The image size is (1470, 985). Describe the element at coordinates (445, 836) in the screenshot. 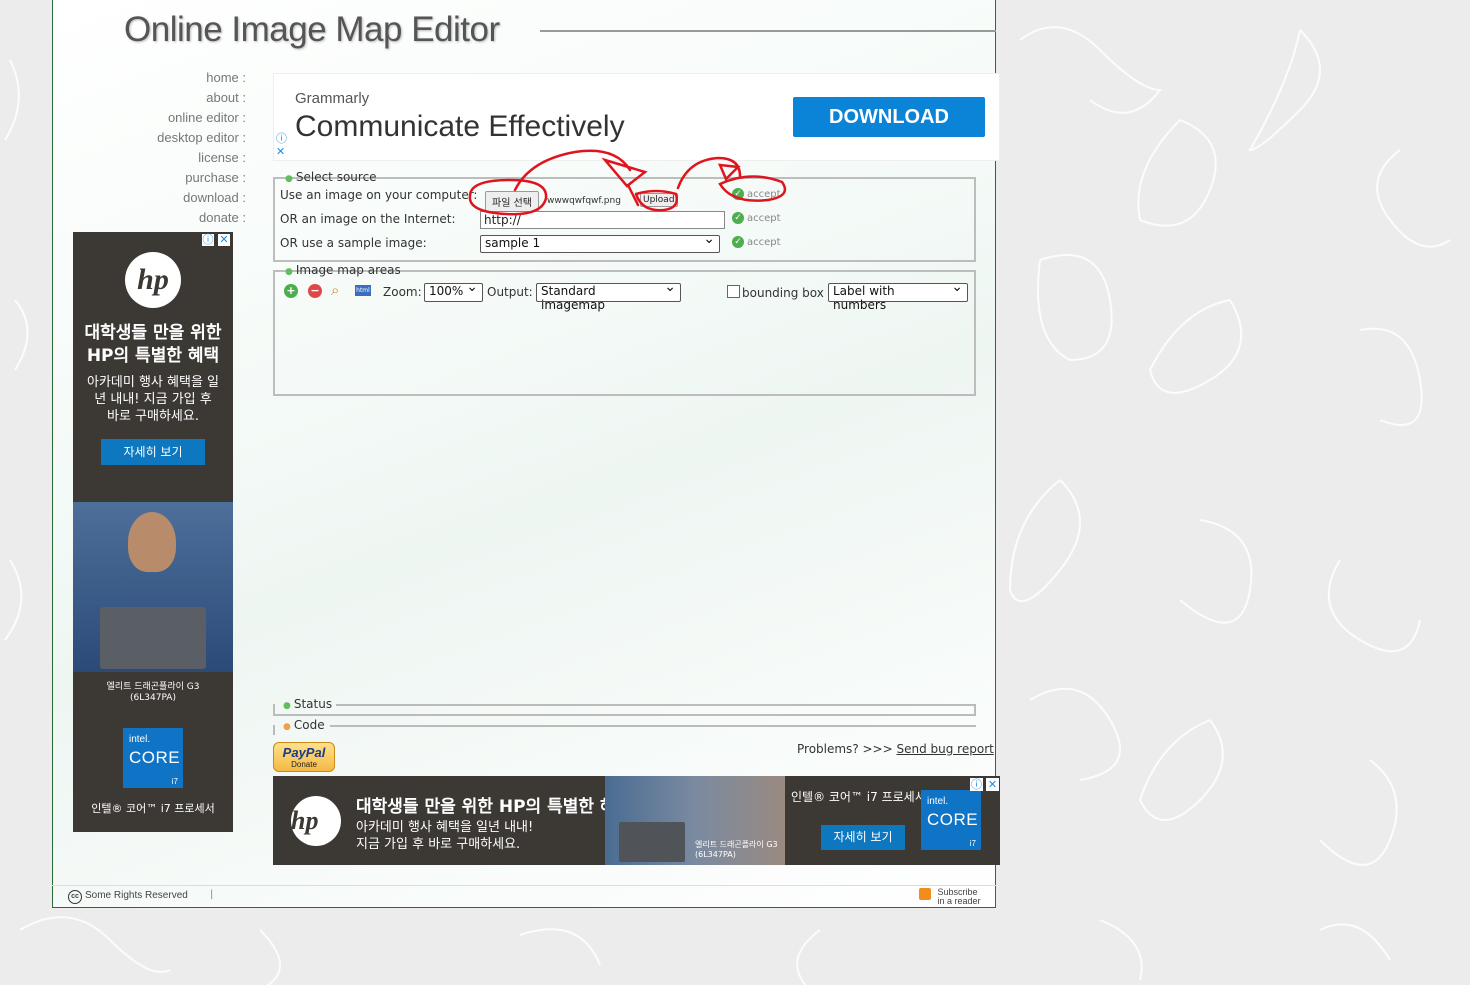

I see `bottom-ad-body: 아카데미 행사 혜택을 일년 내내! 지금 가입 후 바로 구매하세요.` at that location.